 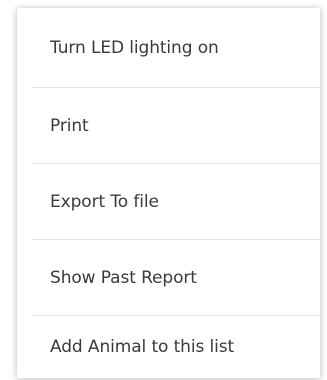 I want to click on menu-item-label: Turn LED lighting on, so click(x=134, y=47).